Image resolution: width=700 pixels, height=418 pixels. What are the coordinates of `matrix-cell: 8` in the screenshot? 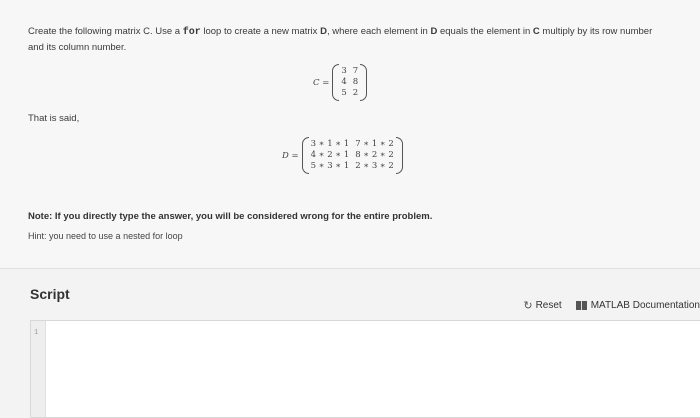 It's located at (355, 82).